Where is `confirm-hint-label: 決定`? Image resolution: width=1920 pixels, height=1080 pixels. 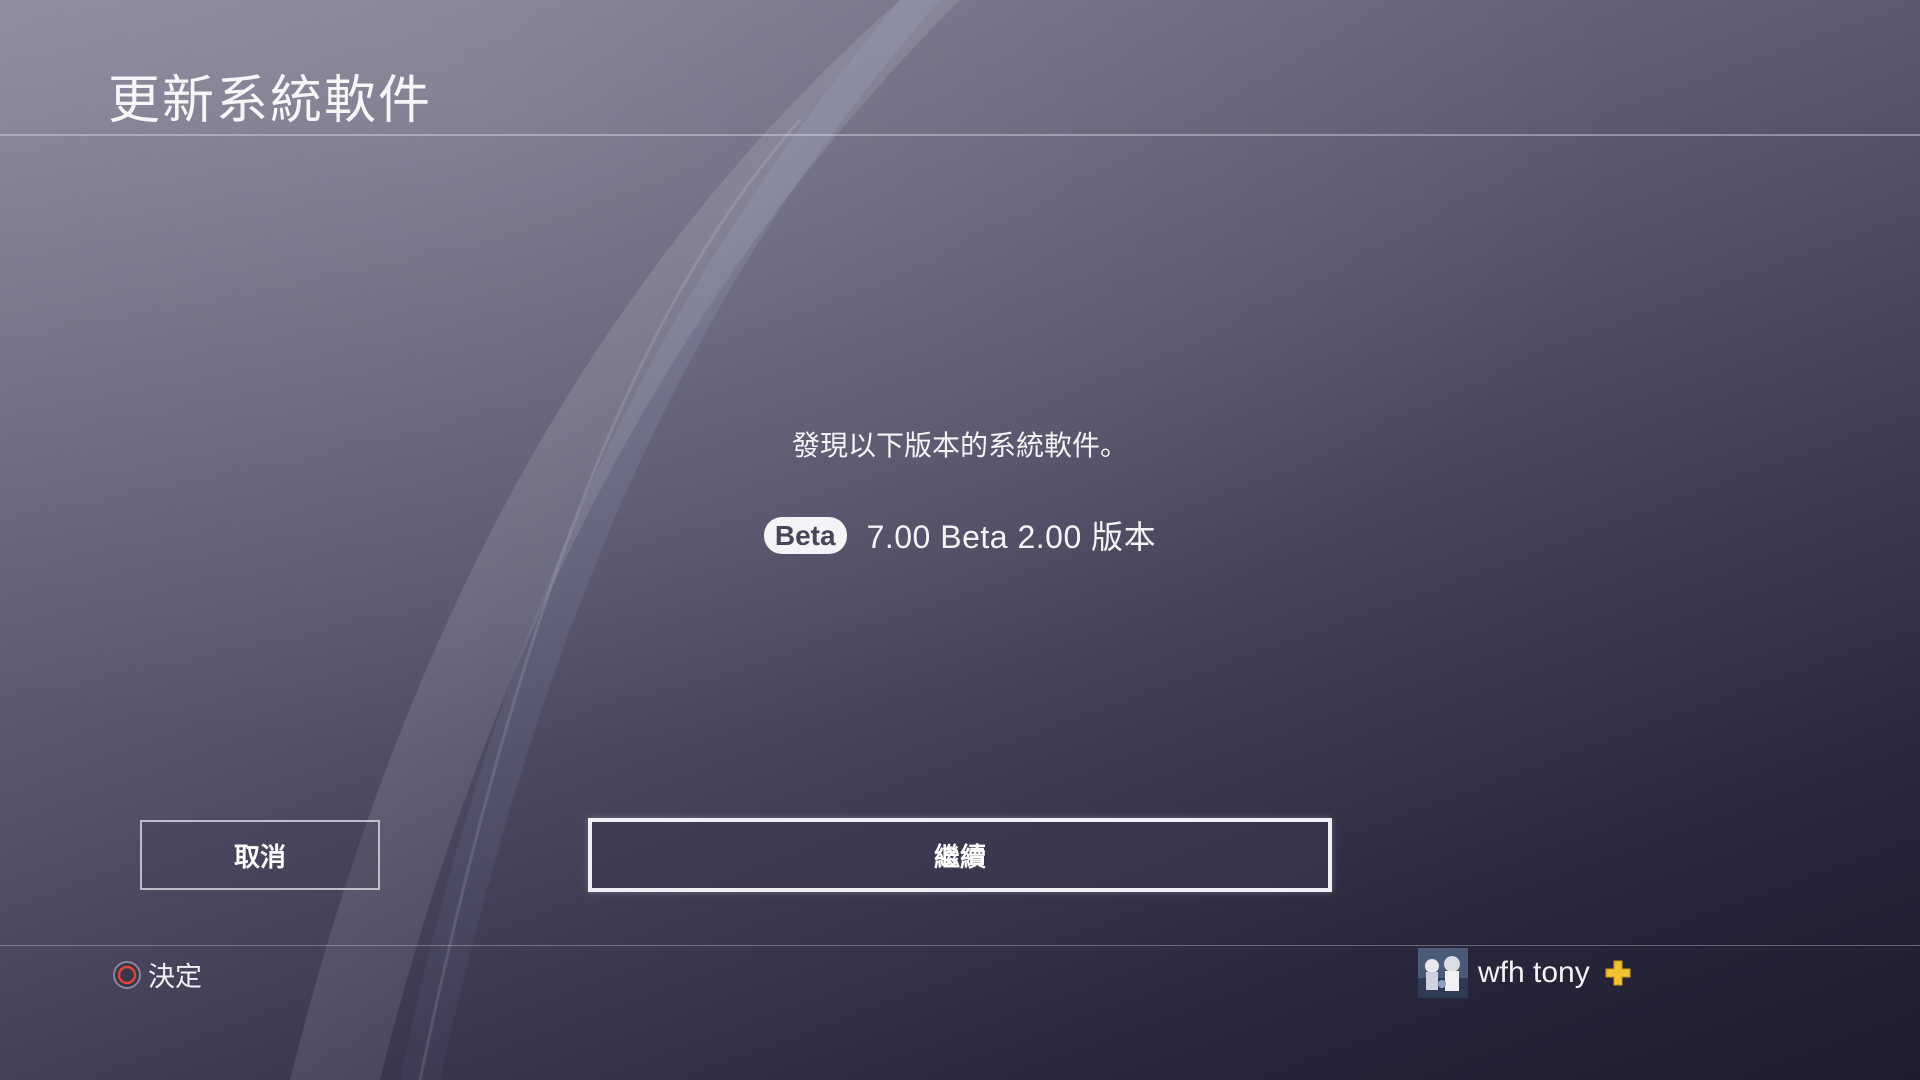
confirm-hint-label: 決定 is located at coordinates (175, 977).